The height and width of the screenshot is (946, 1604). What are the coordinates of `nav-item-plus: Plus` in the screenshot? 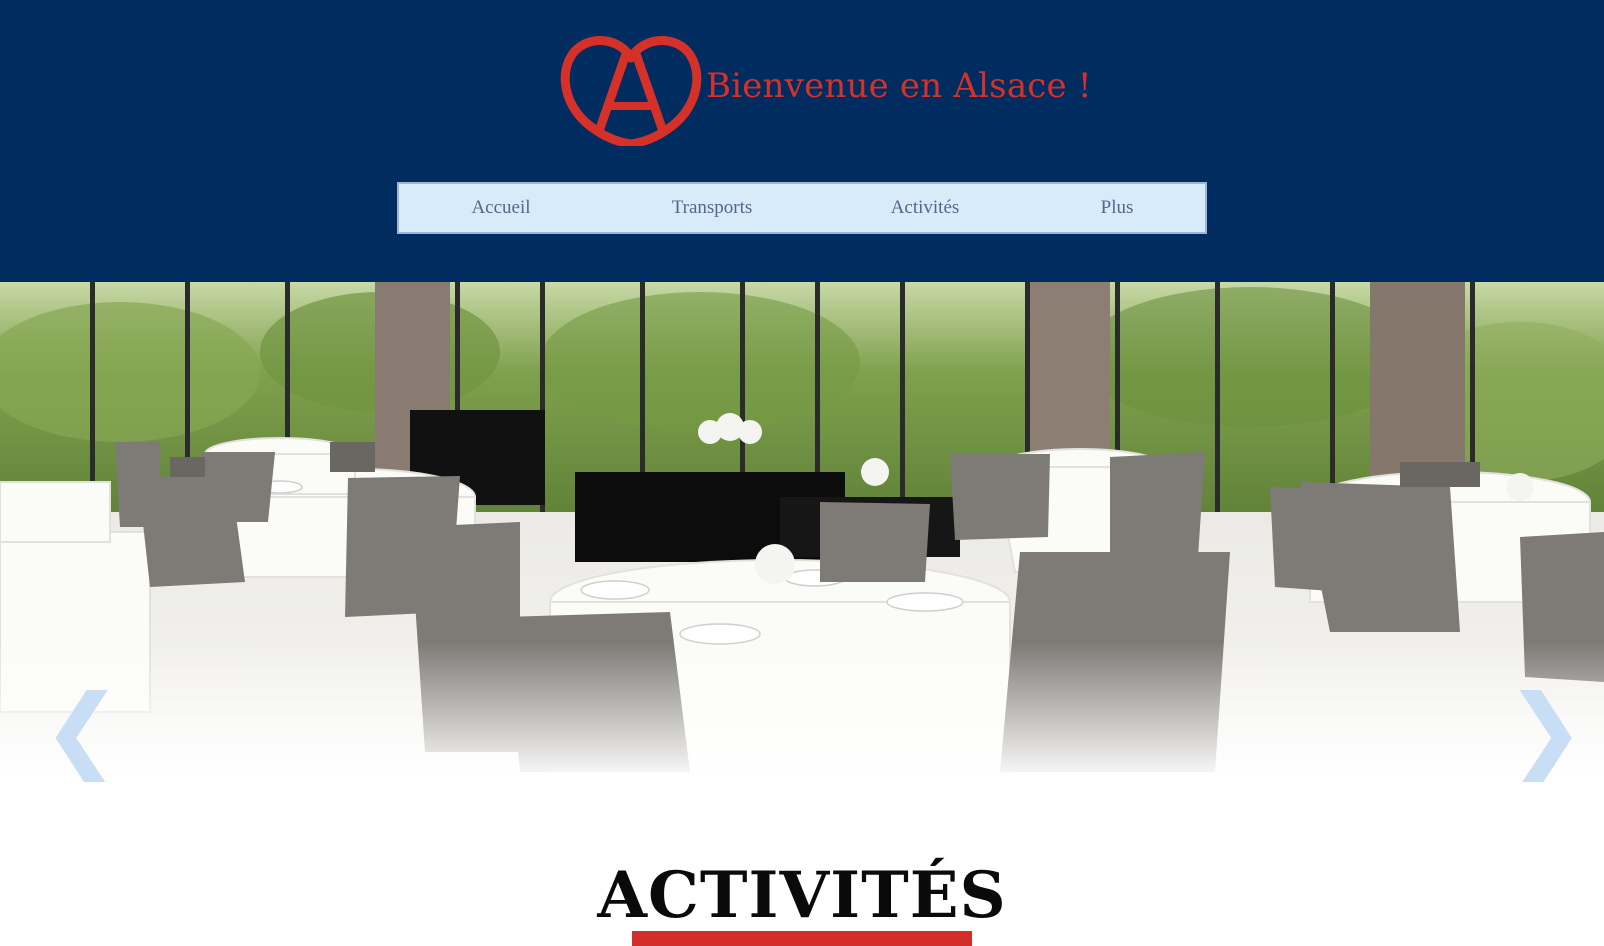 It's located at (1117, 208).